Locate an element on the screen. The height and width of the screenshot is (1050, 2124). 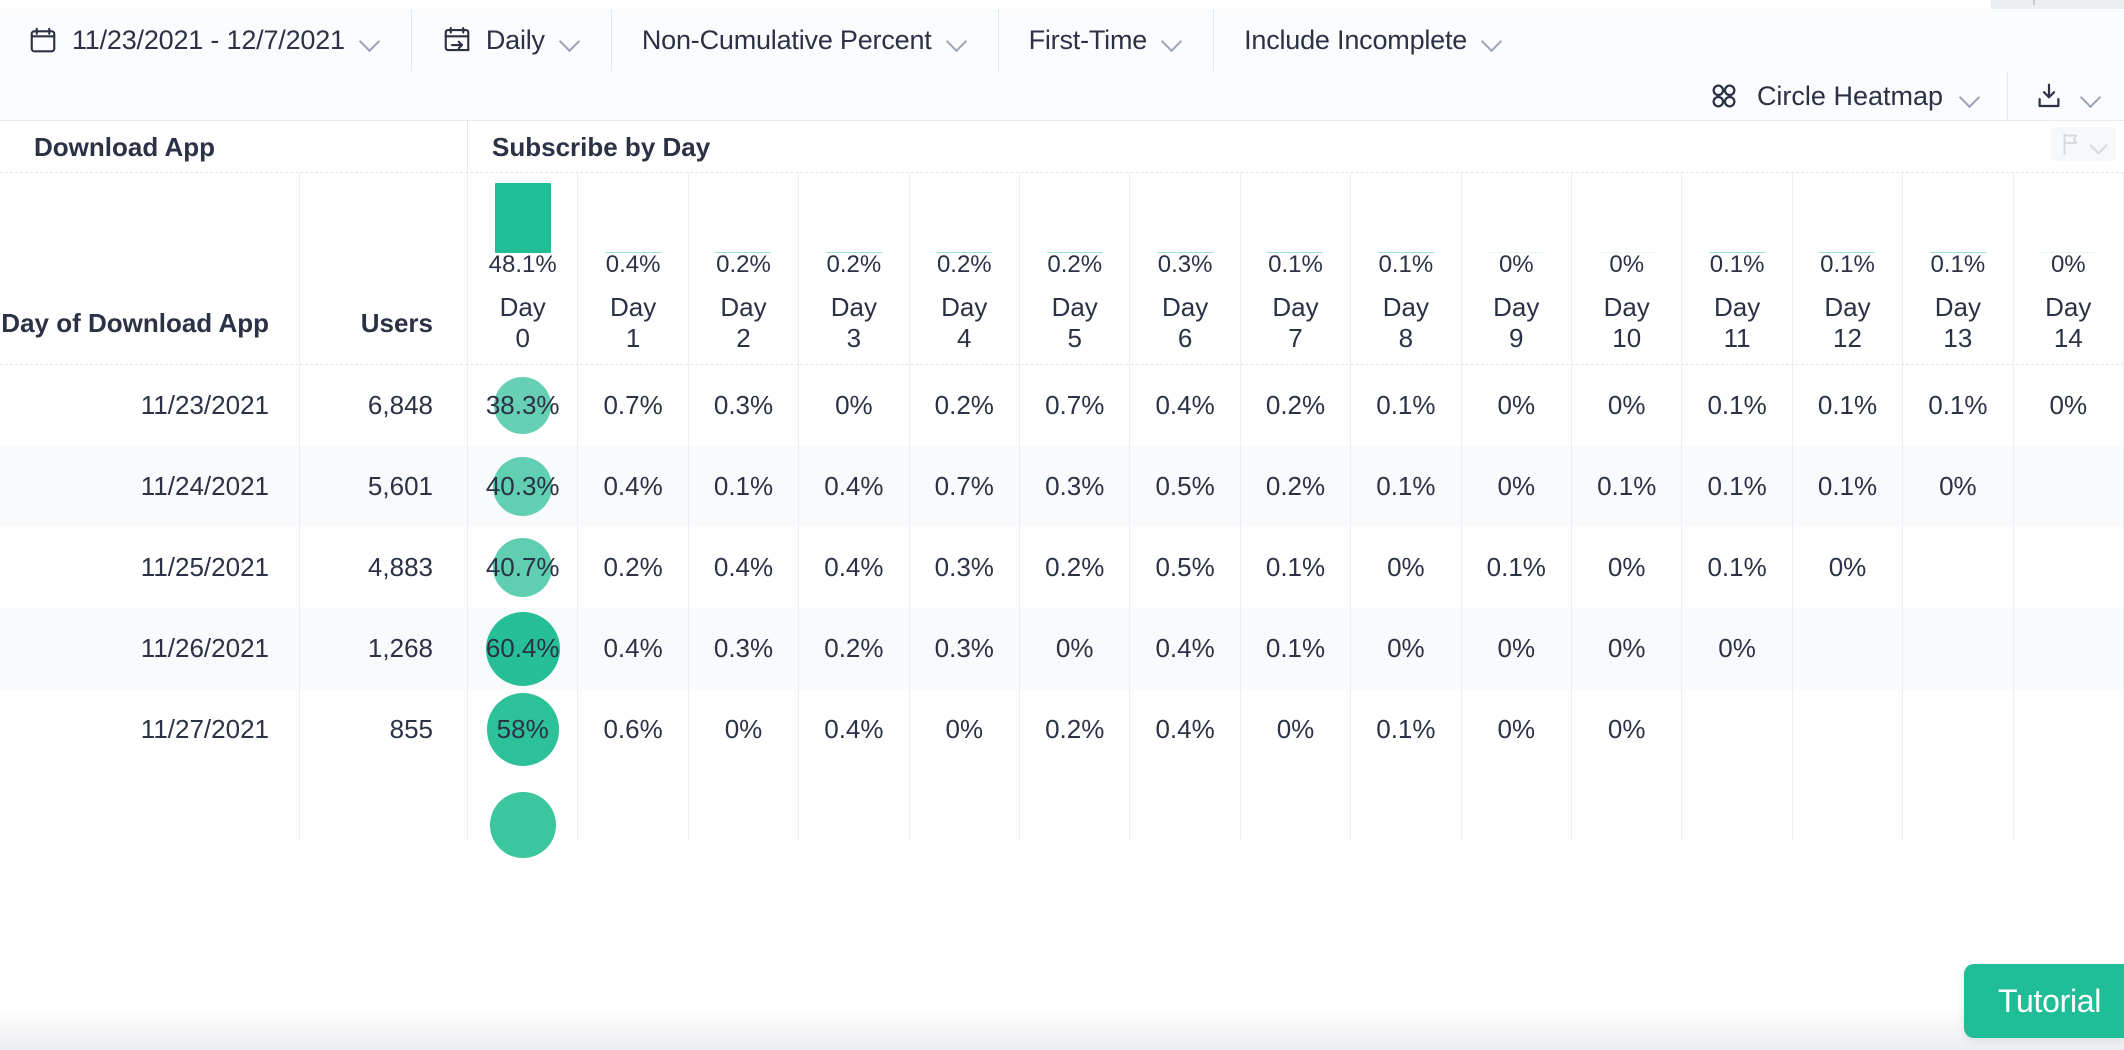
bottom-scroll-fade is located at coordinates (1062, 1029).